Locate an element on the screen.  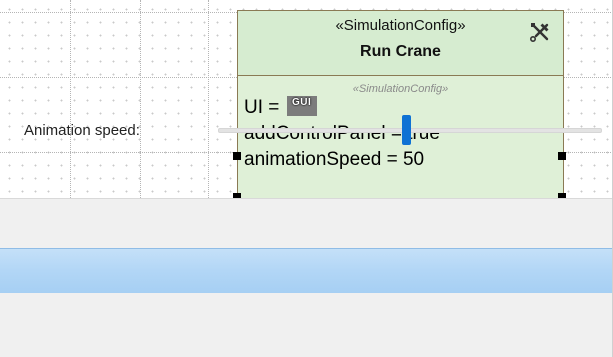
element-header: «SimulationConfig» Run Crane is located at coordinates (400, 43).